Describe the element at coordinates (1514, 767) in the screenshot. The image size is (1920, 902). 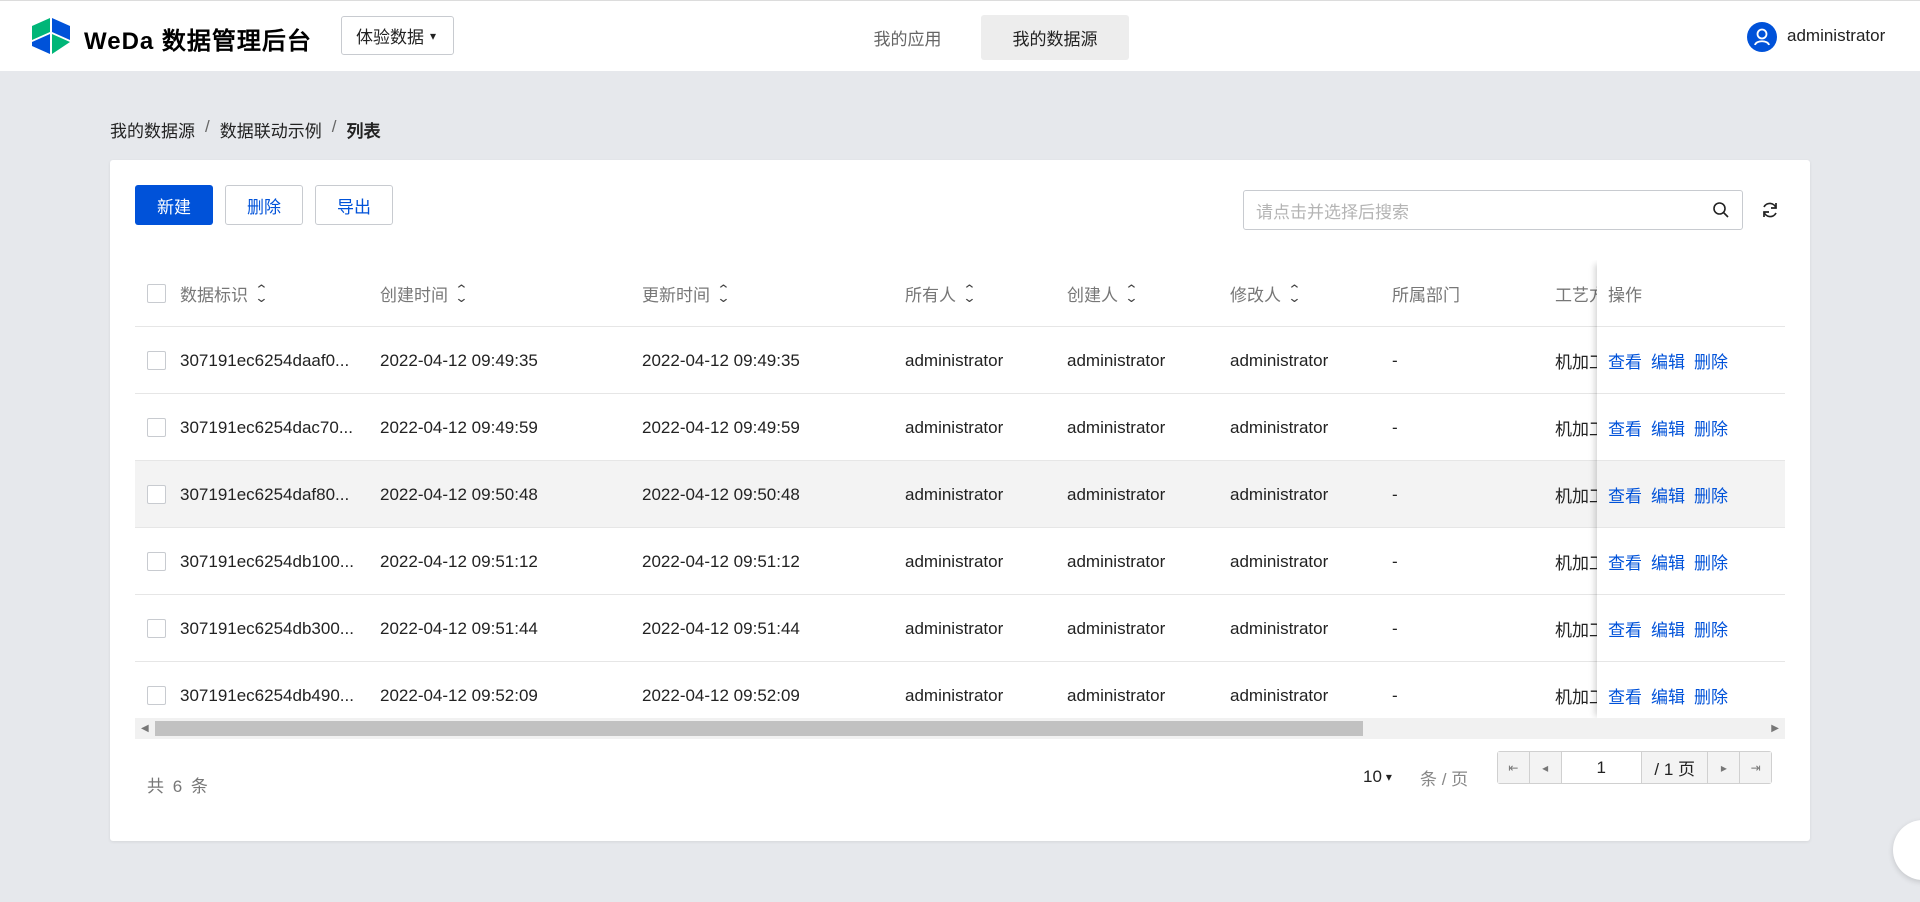
I see `first-page-icon: ⇤` at that location.